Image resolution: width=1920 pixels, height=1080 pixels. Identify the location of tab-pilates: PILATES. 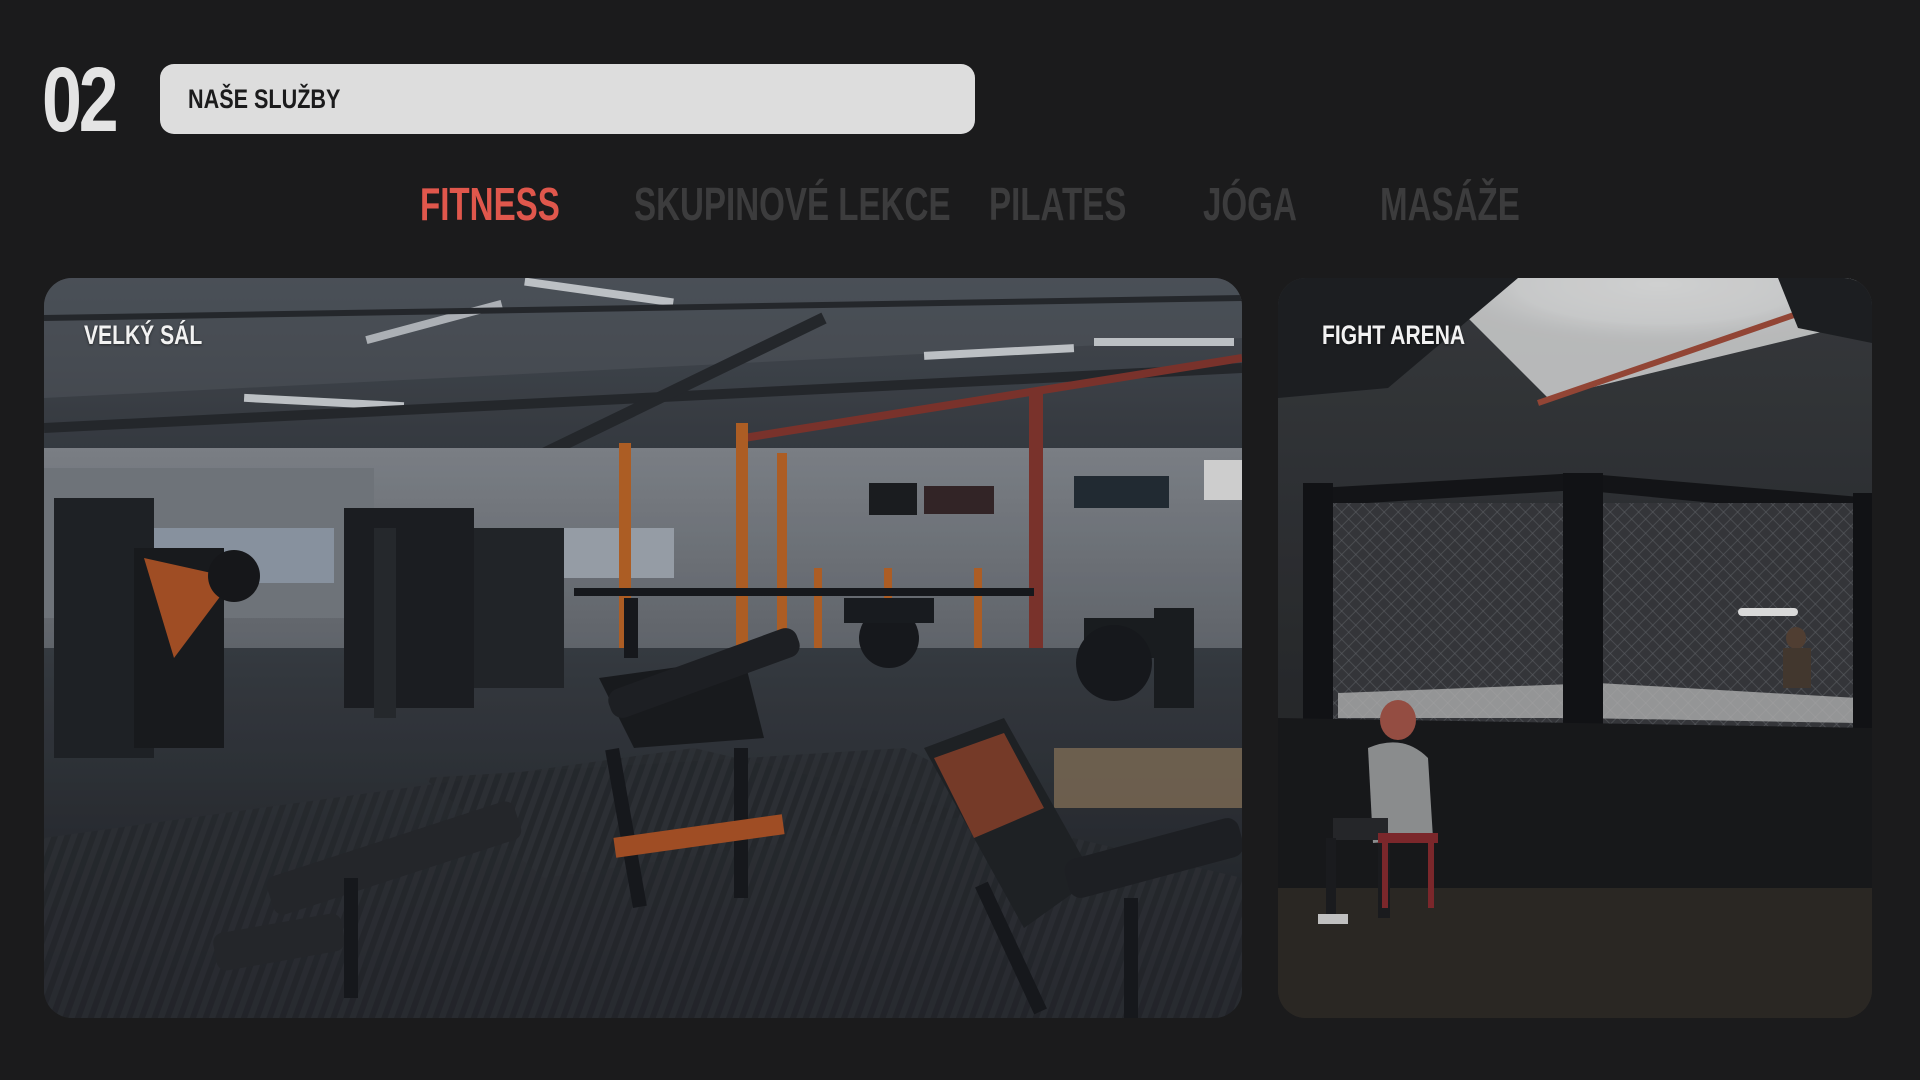
(1057, 204).